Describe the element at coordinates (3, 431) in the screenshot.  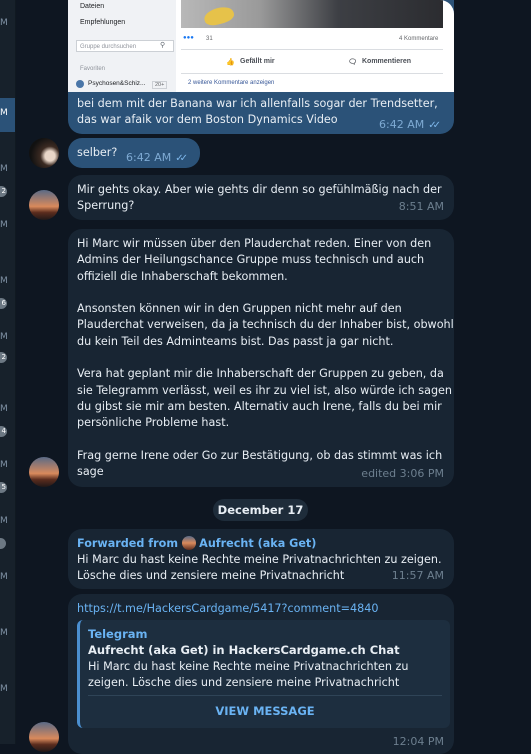
I see `unread-badge: 4` at that location.